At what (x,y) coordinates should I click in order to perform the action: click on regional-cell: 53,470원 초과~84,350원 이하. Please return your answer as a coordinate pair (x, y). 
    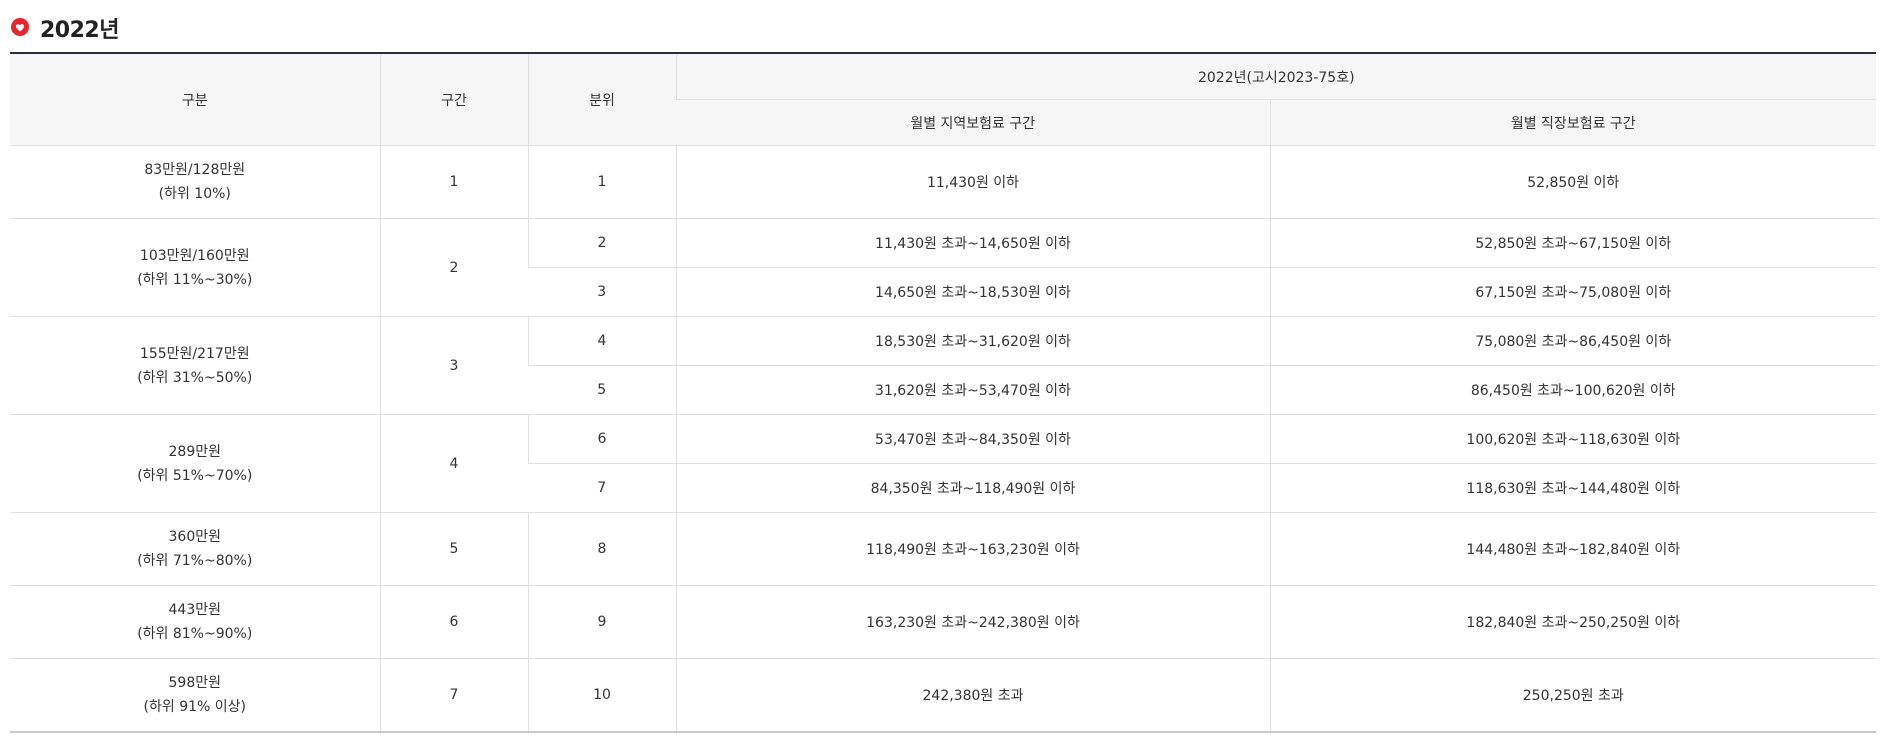
    Looking at the image, I should click on (972, 439).